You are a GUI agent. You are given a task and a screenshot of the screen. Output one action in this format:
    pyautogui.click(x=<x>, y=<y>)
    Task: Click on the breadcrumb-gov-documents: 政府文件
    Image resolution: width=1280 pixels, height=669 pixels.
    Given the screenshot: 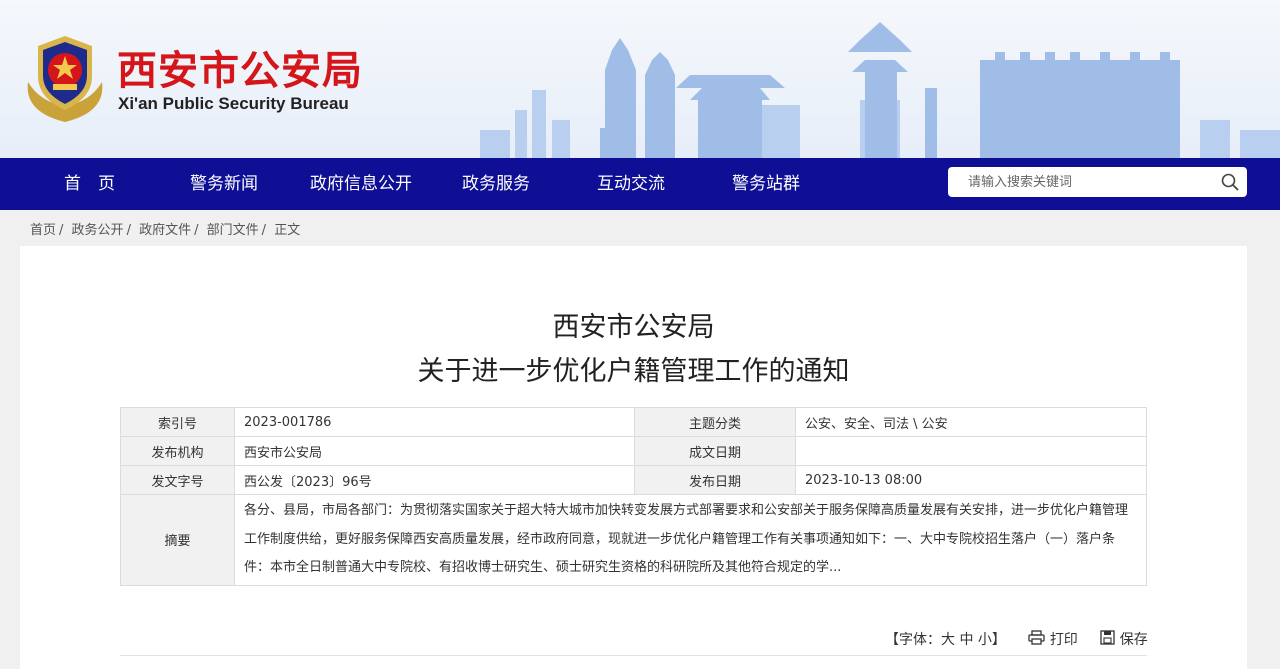 What is the action you would take?
    pyautogui.click(x=165, y=230)
    